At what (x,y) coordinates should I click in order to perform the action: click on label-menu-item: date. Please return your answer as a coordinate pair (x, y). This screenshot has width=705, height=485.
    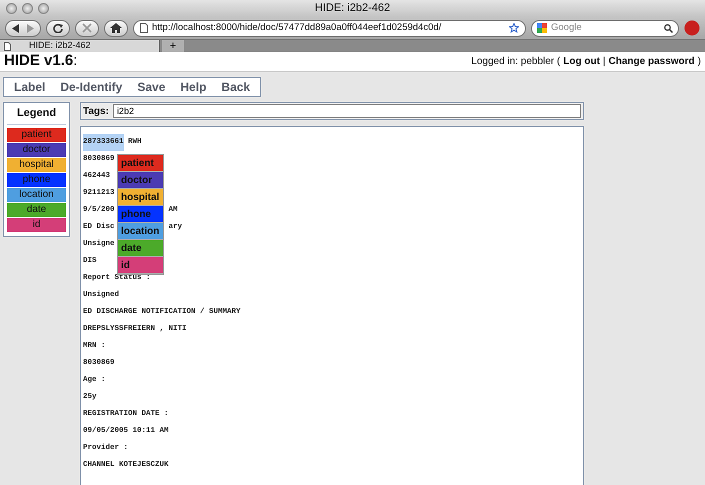
    Looking at the image, I should click on (140, 248).